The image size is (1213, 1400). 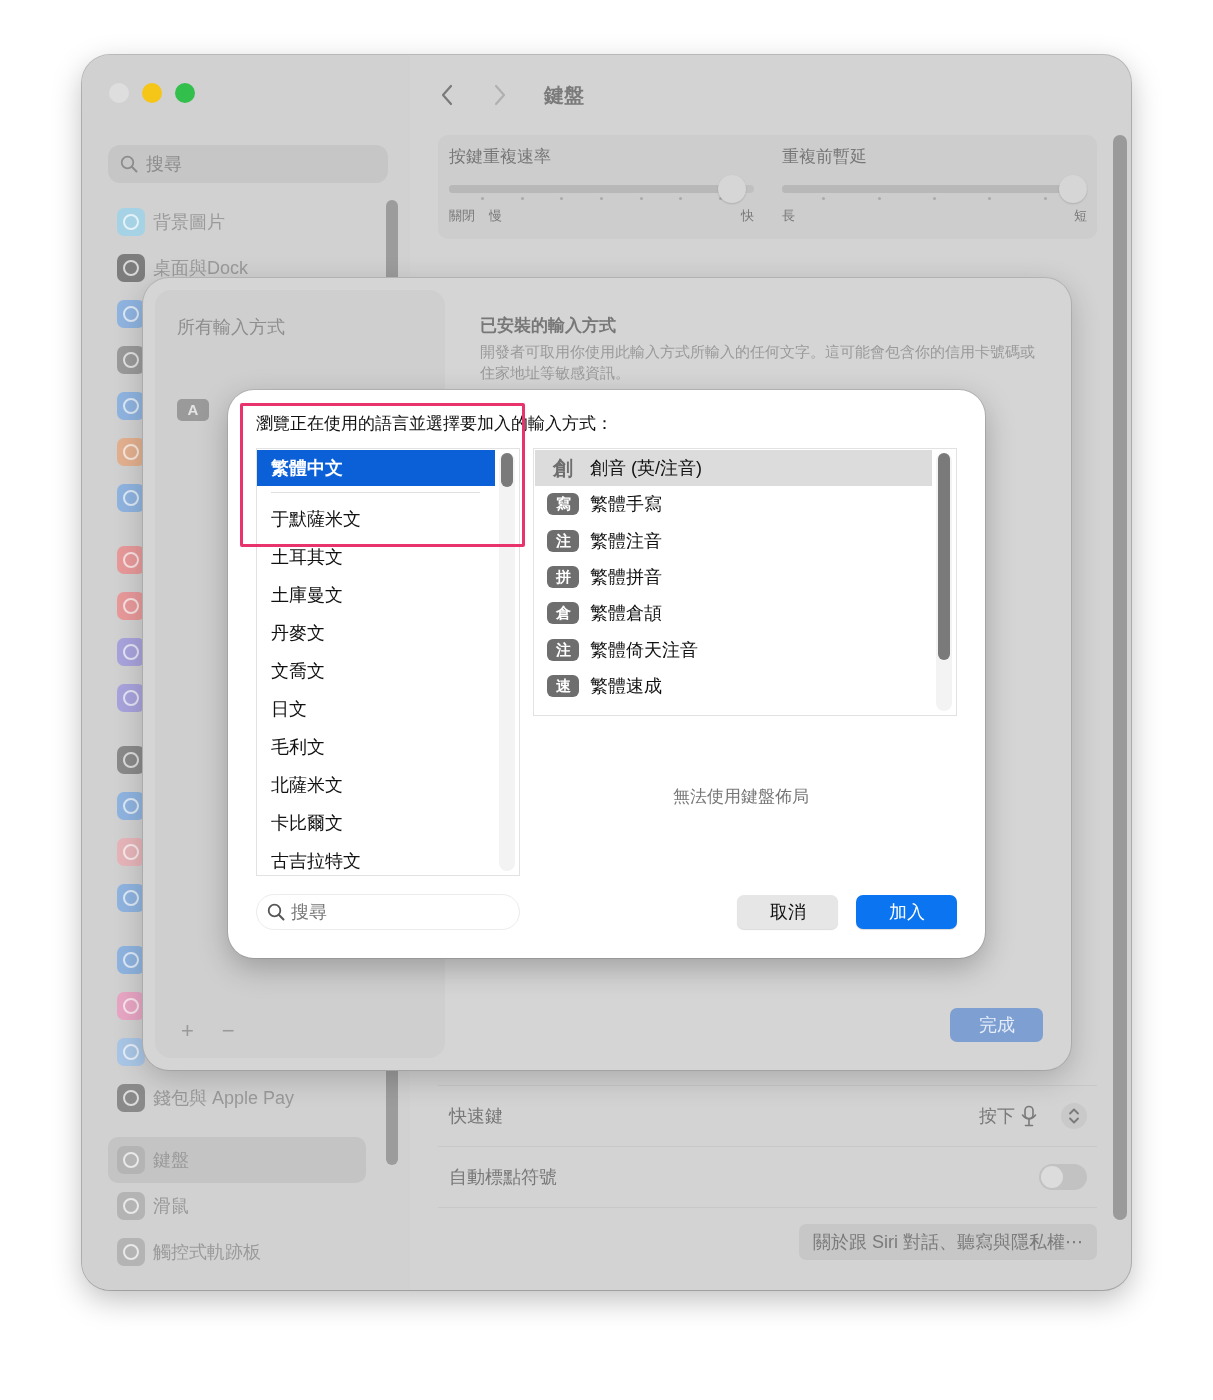 I want to click on slider-caption: 長, so click(x=788, y=216).